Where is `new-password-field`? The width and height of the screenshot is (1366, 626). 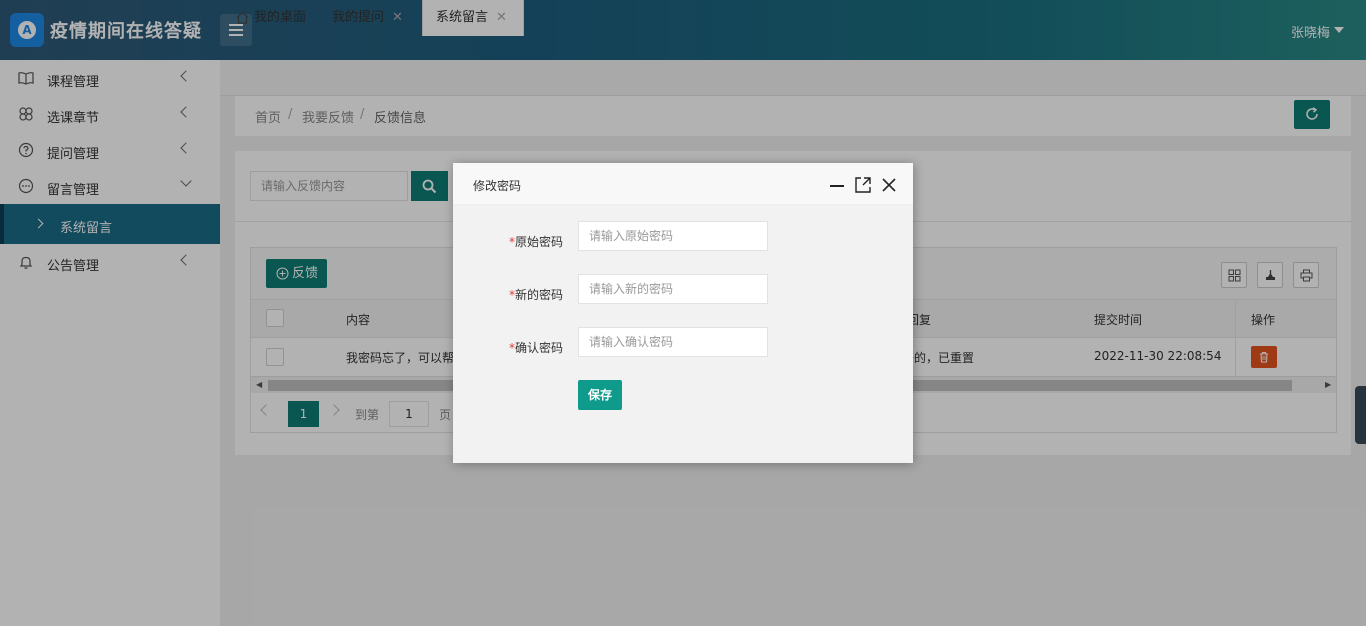
new-password-field is located at coordinates (673, 289).